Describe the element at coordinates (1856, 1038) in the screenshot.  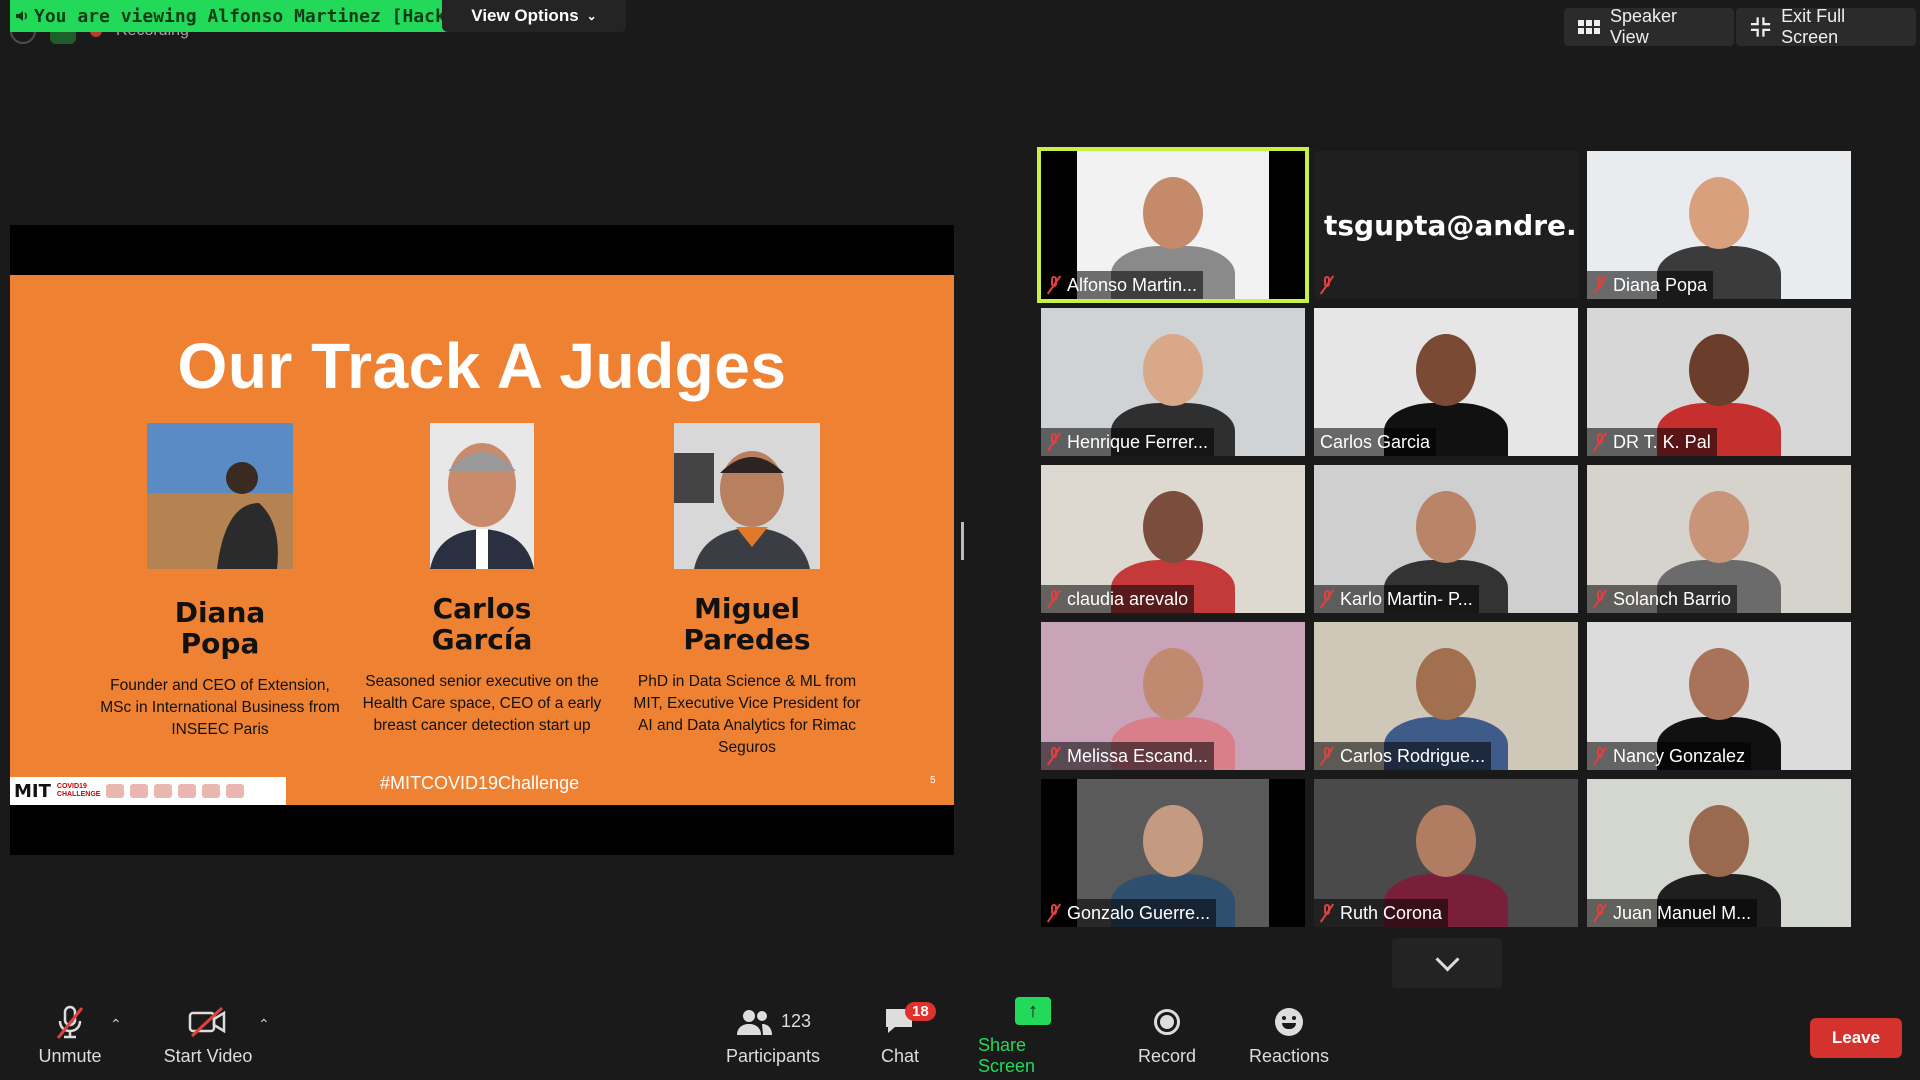
I see `leave-button: Leave` at that location.